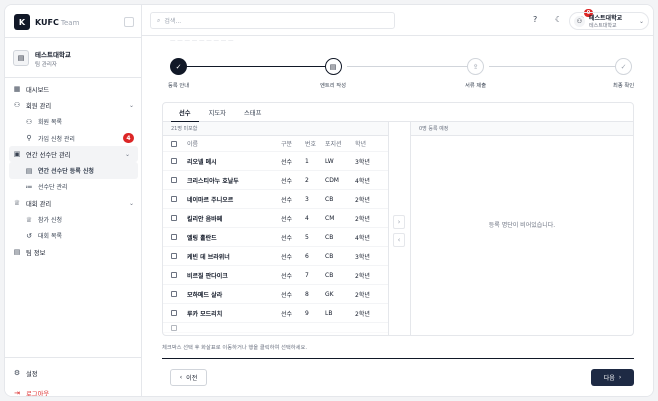 Image resolution: width=658 pixels, height=401 pixels. What do you see at coordinates (50, 123) in the screenshot?
I see `sidebar-item-label: 회원 목록` at bounding box center [50, 123].